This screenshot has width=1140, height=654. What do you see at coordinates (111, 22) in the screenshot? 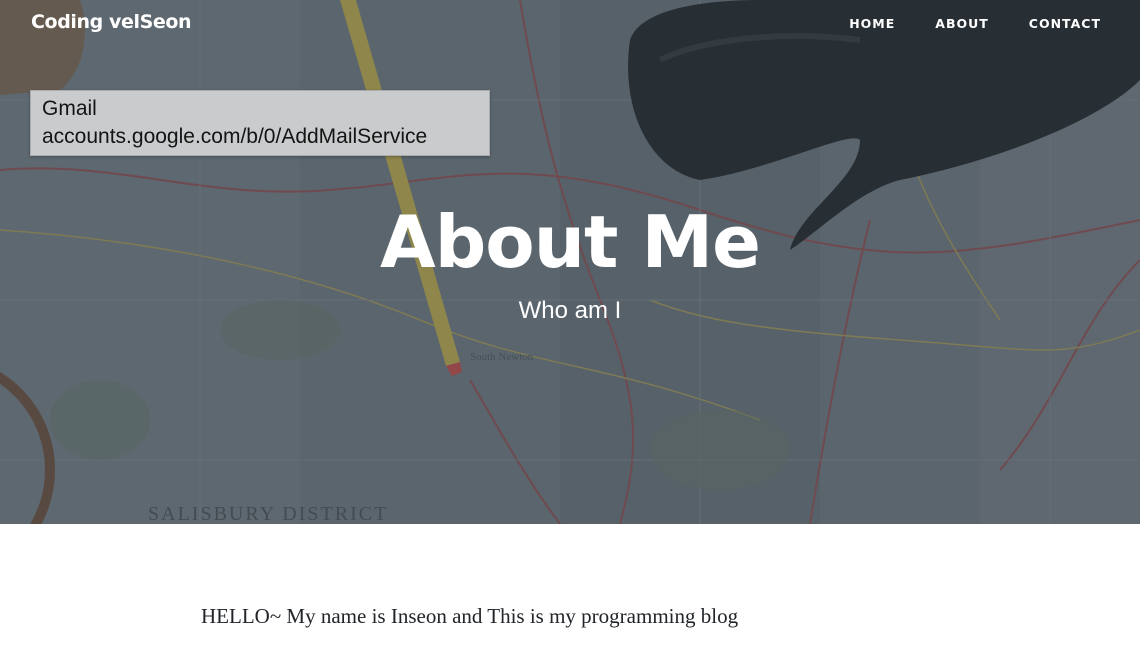
I see `site-brand-link: Coding velSeon` at bounding box center [111, 22].